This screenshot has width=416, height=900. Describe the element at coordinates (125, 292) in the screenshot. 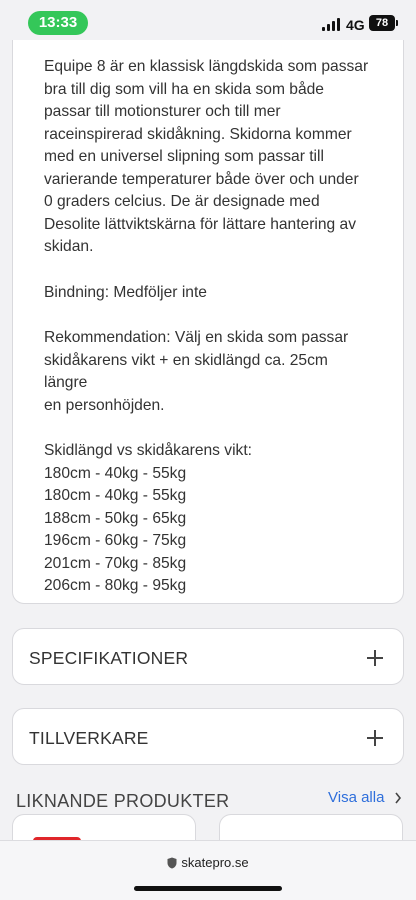

I see `binding-info: Bindning: Medföljer inte` at that location.